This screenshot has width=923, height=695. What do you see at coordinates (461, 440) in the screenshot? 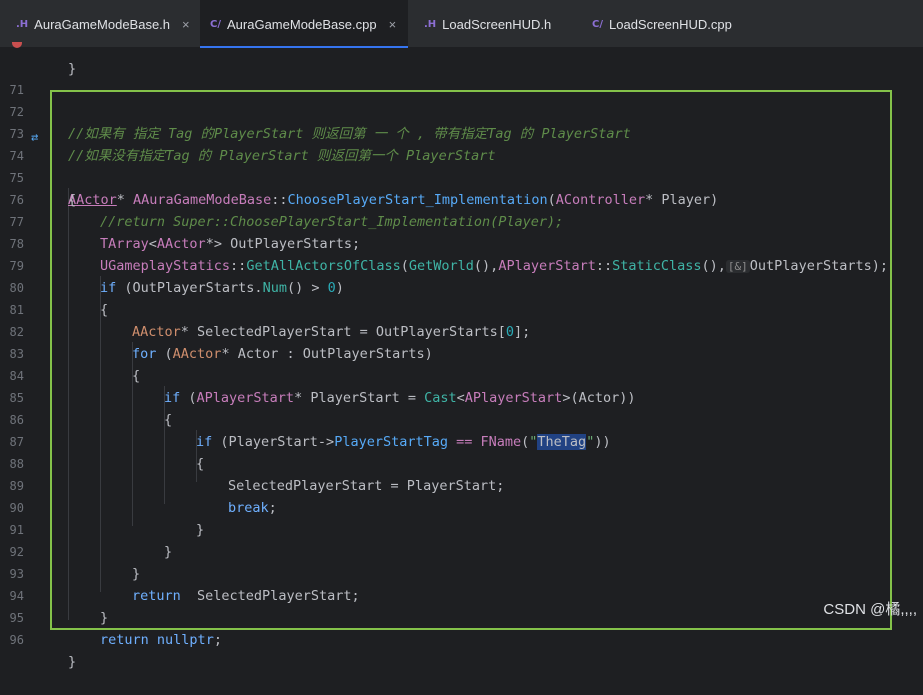
I see `code-line: 87 {` at bounding box center [461, 440].